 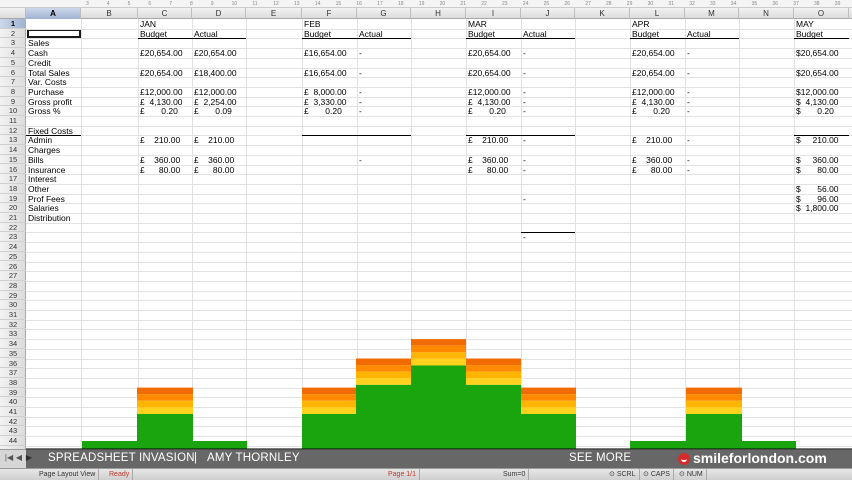 What do you see at coordinates (766, 13) in the screenshot?
I see `column-header-n: N` at bounding box center [766, 13].